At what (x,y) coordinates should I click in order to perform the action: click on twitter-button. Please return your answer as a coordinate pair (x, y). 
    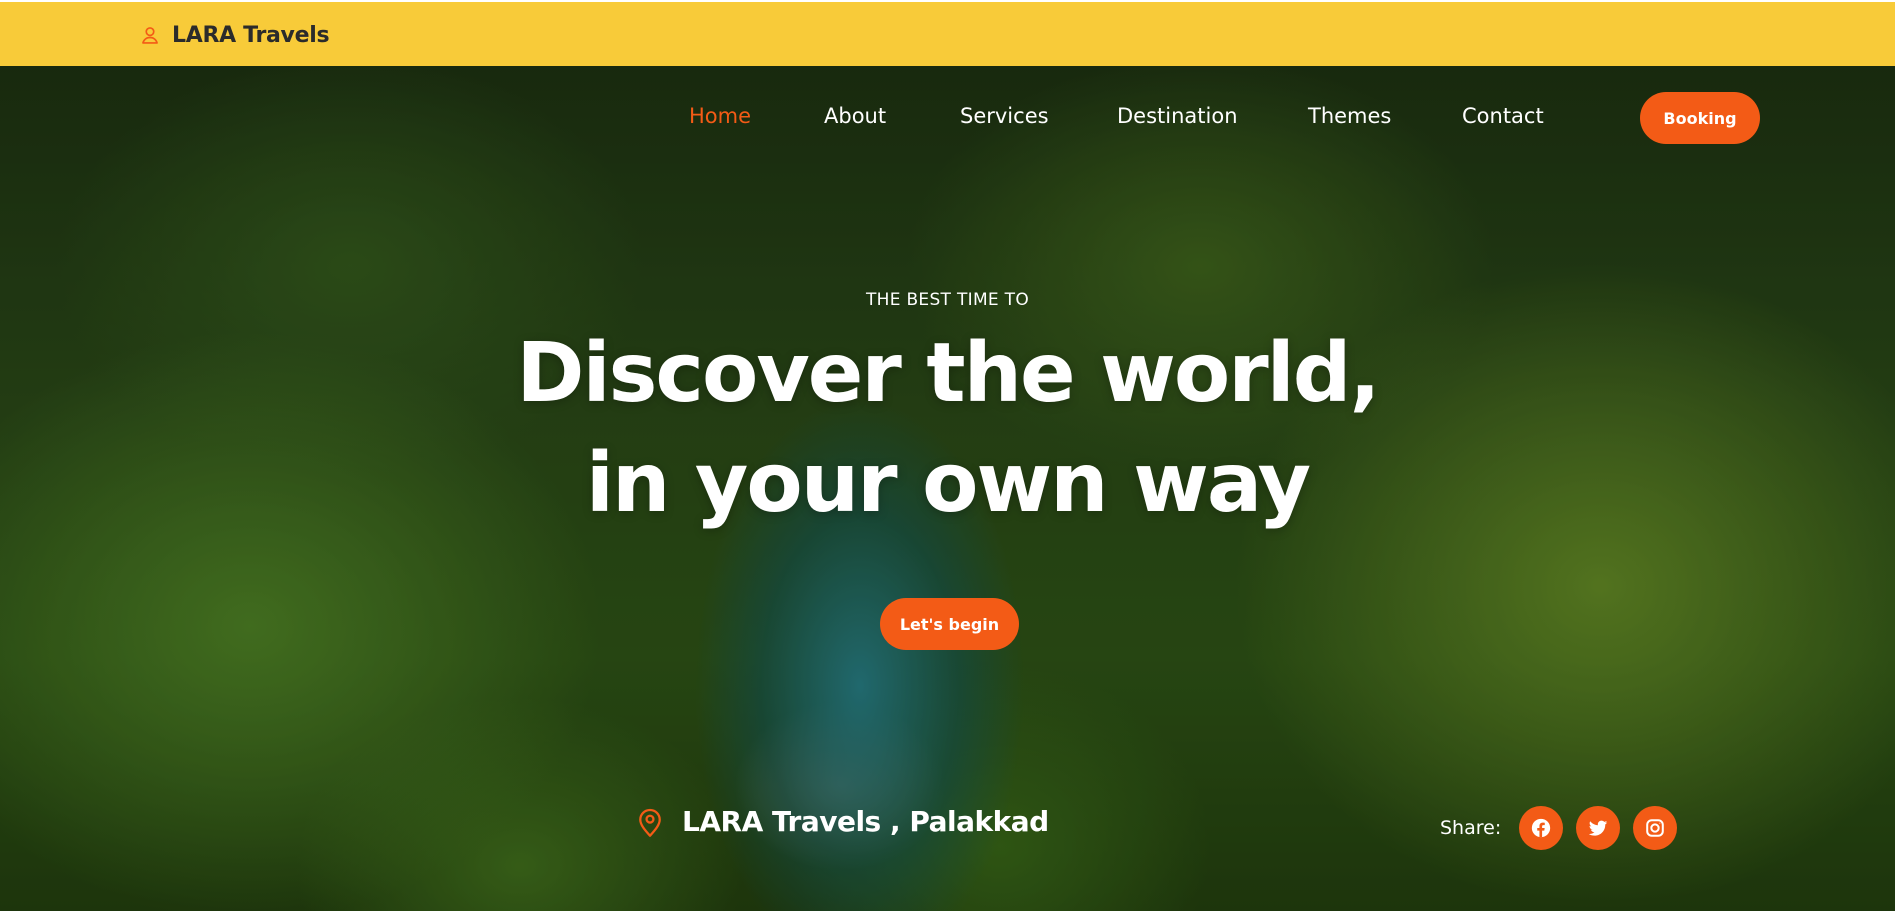
    Looking at the image, I should click on (1598, 828).